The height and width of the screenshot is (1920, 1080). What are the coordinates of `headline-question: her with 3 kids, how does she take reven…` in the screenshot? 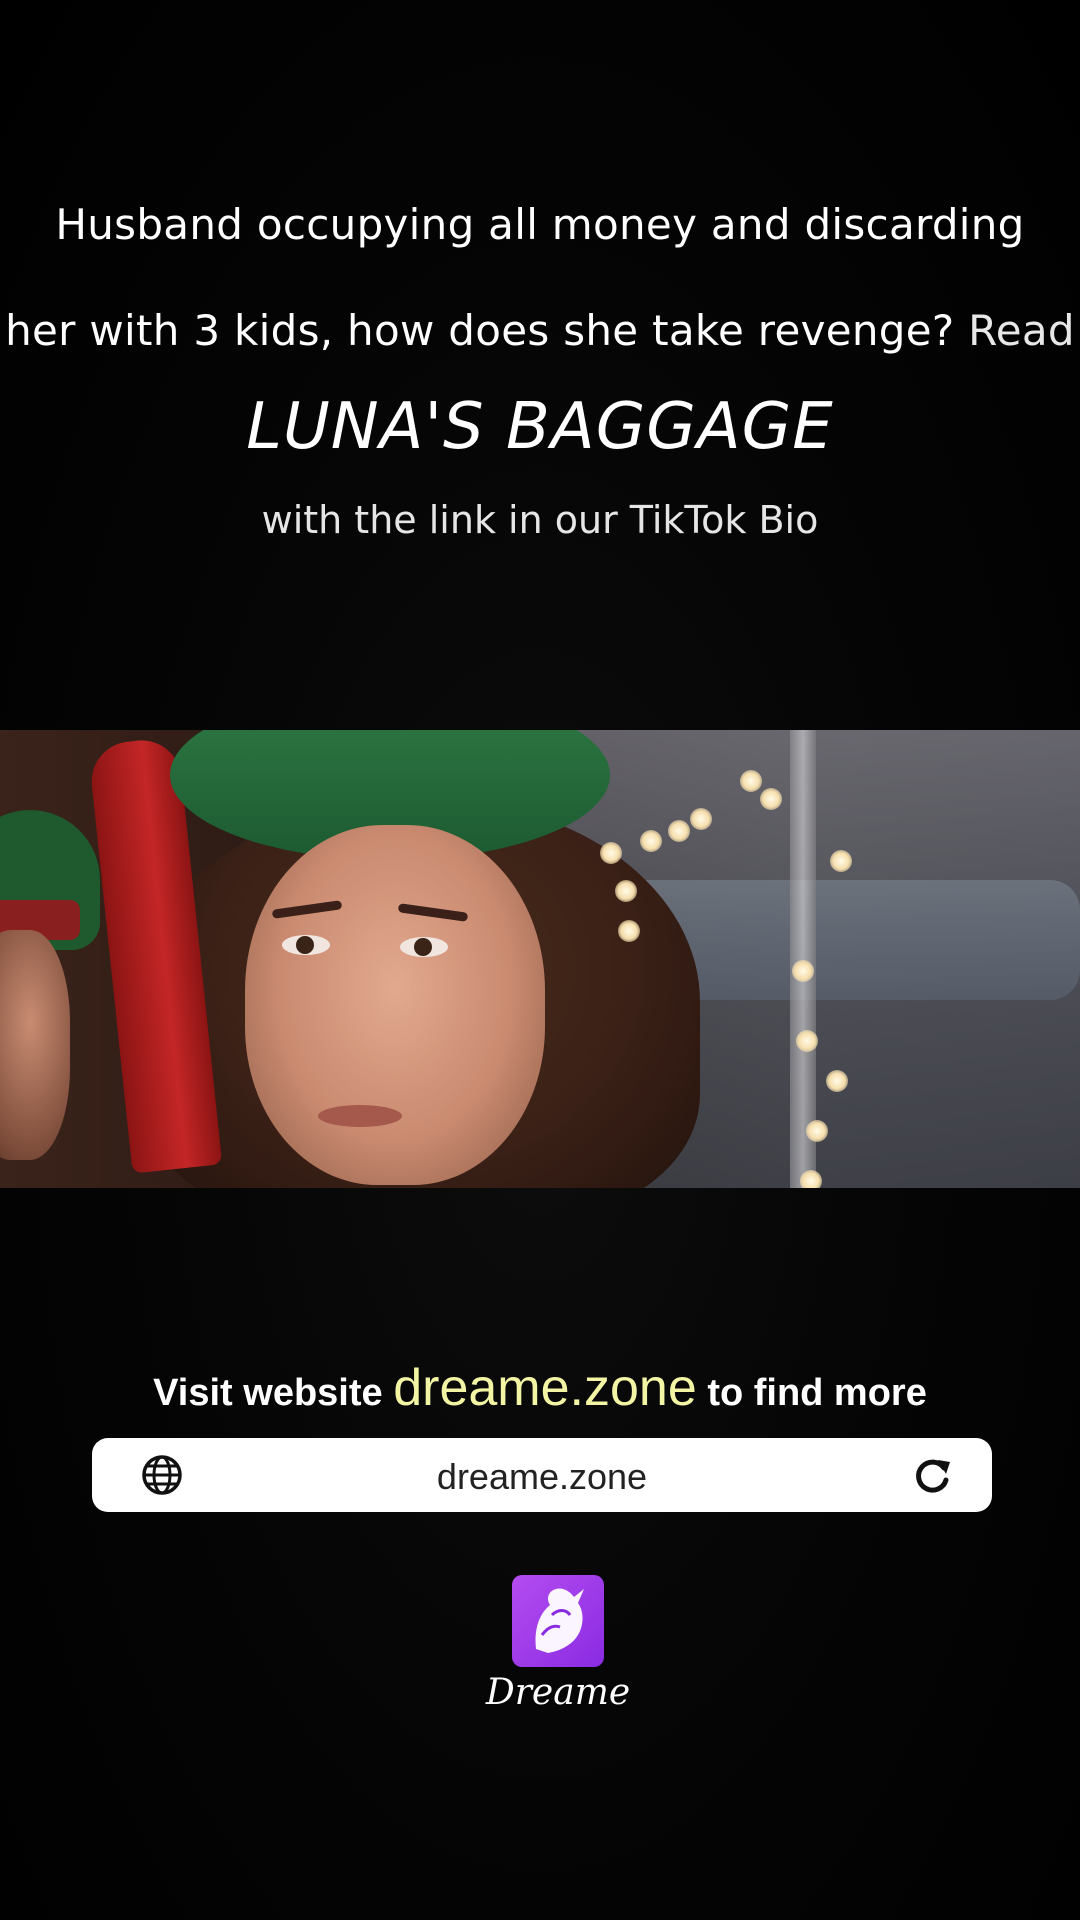 It's located at (480, 330).